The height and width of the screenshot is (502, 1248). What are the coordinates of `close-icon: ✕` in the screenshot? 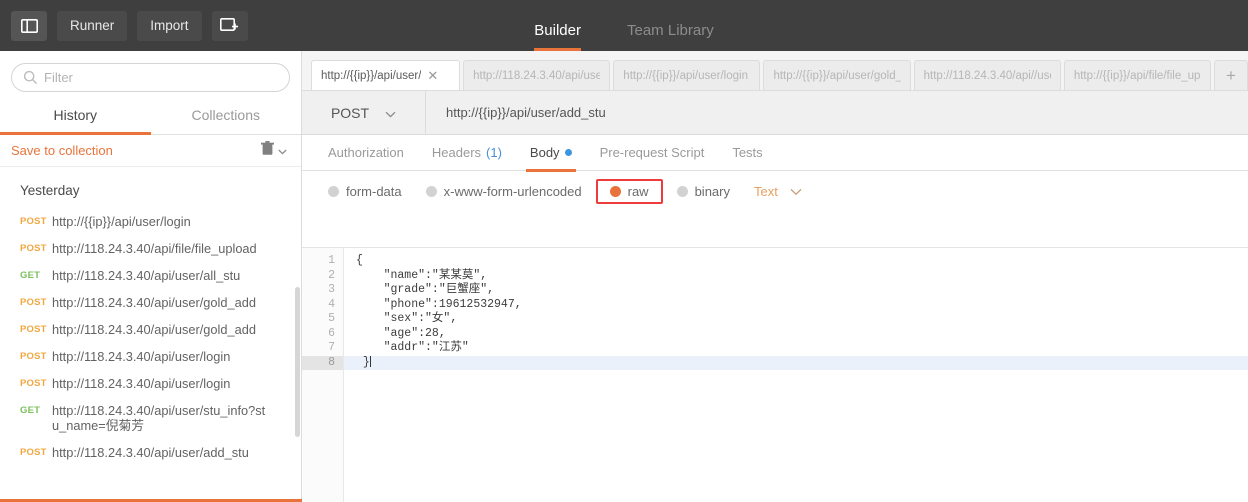 It's located at (432, 75).